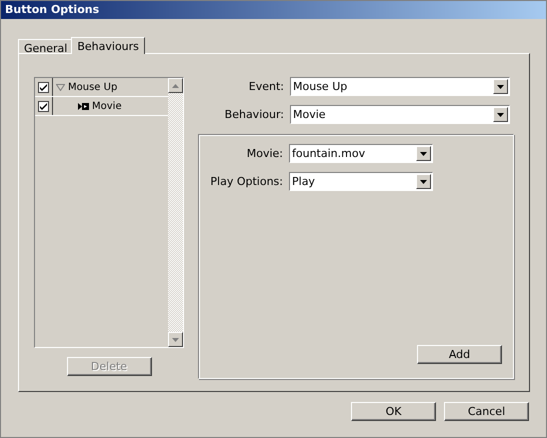 This screenshot has width=547, height=438. I want to click on field-label: Play Options:, so click(246, 181).